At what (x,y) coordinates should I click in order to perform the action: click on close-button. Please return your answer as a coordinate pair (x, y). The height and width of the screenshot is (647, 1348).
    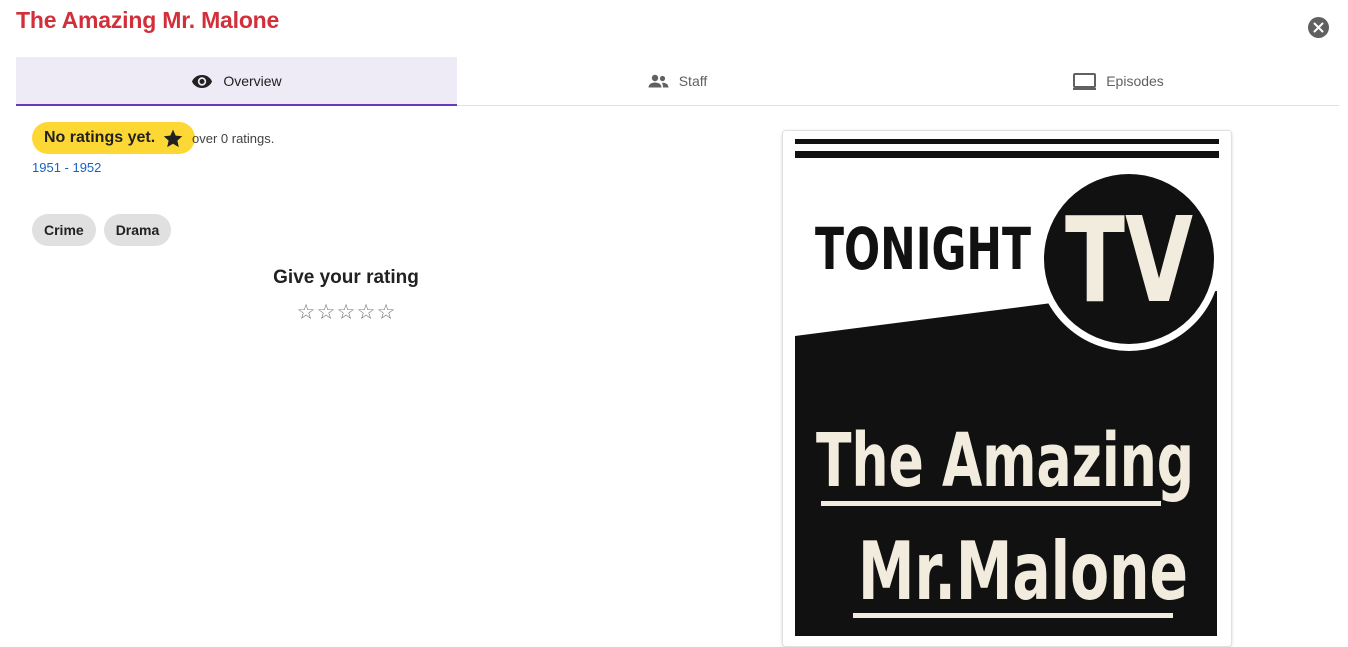
    Looking at the image, I should click on (1318, 27).